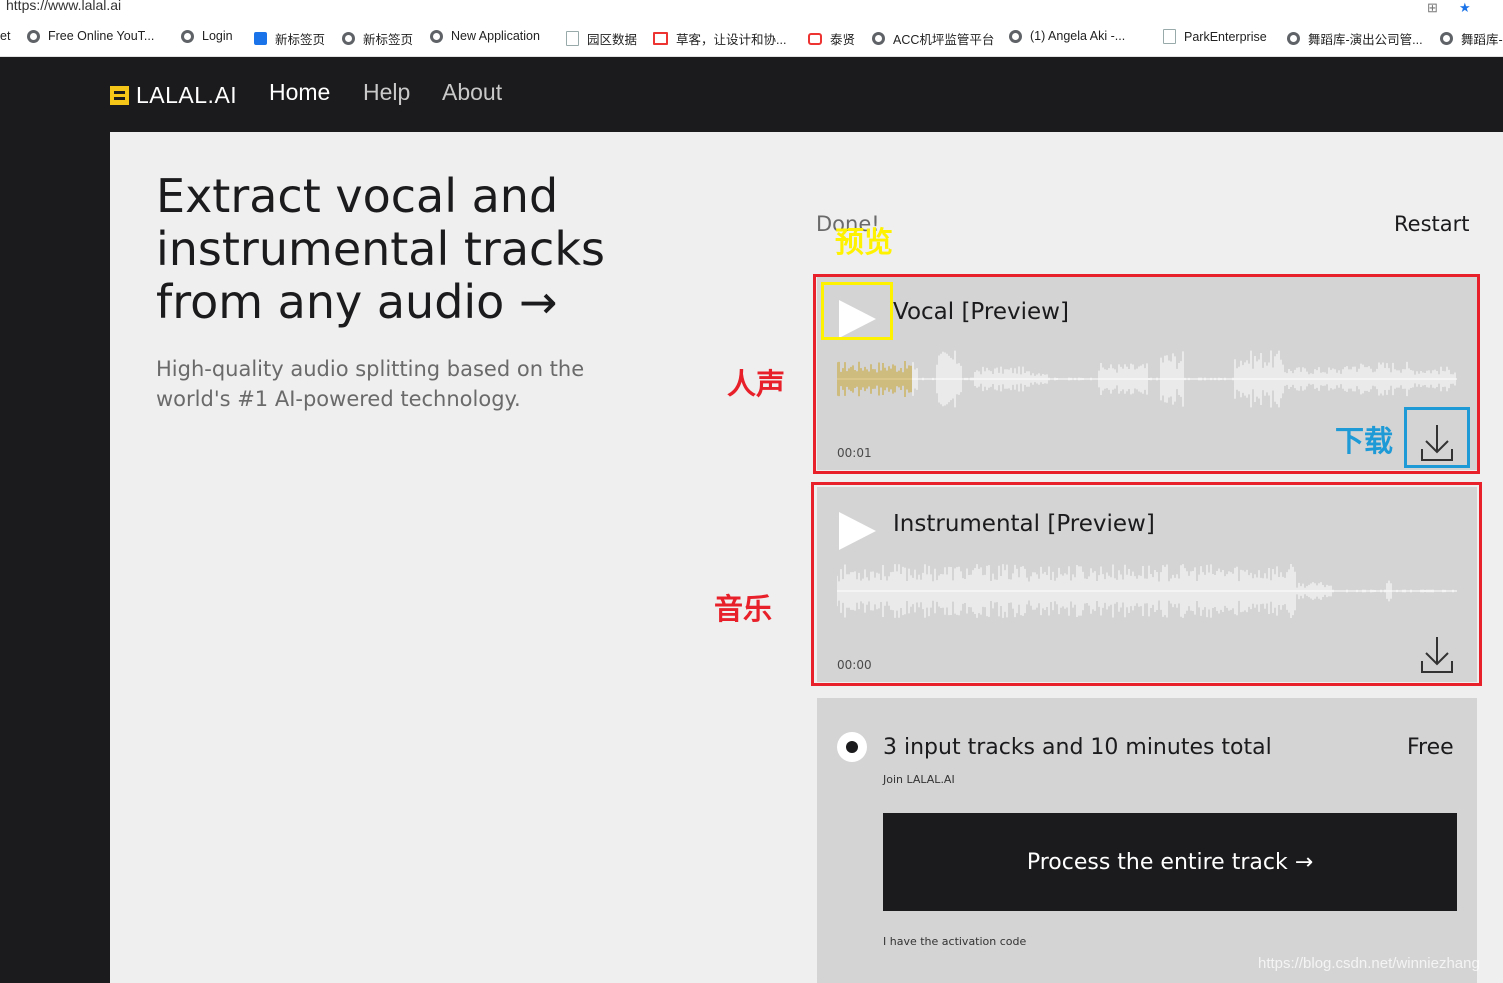  Describe the element at coordinates (743, 609) in the screenshot. I see `music-annotation: 音乐` at that location.